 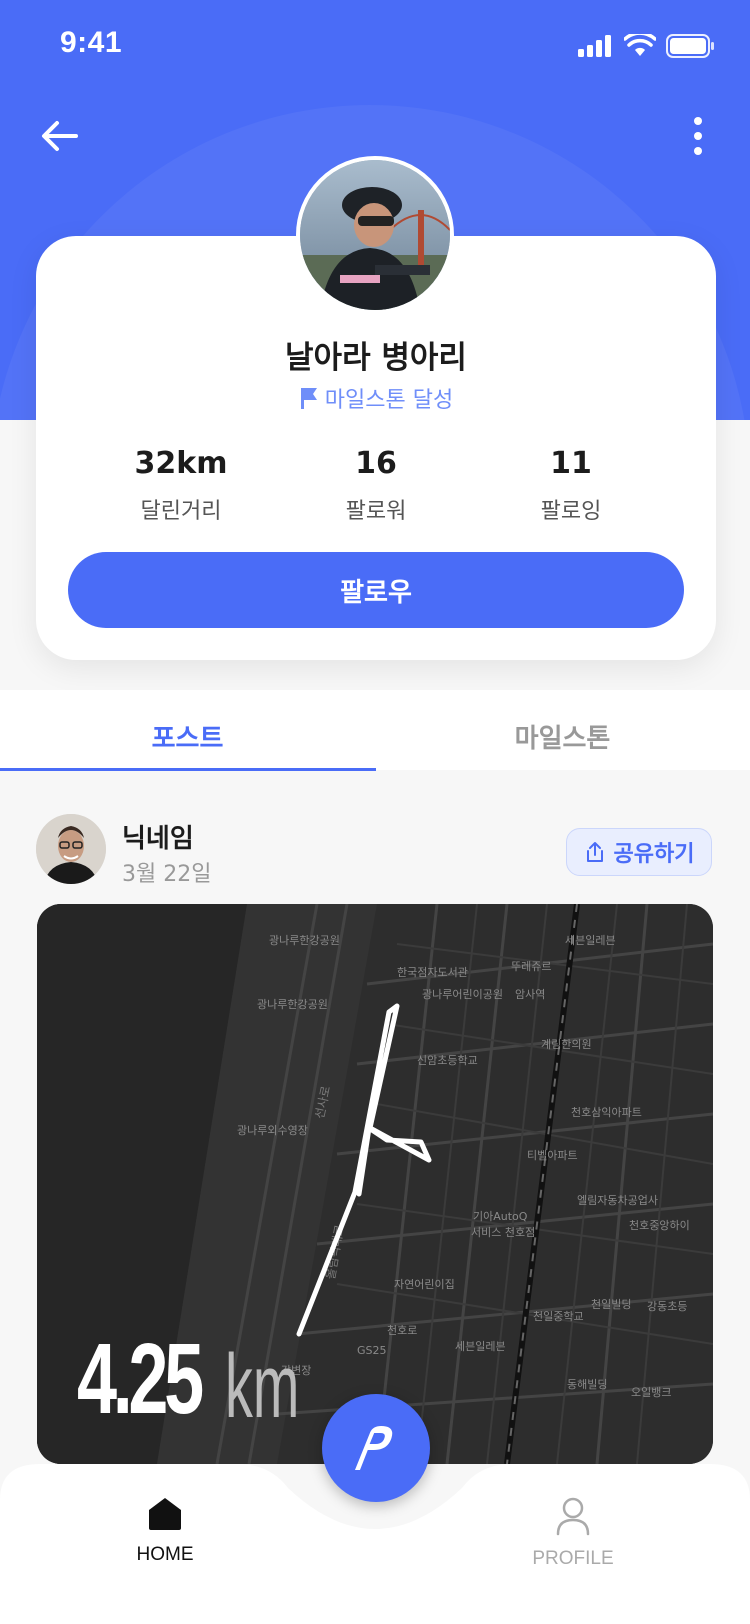 What do you see at coordinates (462, 994) in the screenshot?
I see `svg-text: 광나루어린이공원` at bounding box center [462, 994].